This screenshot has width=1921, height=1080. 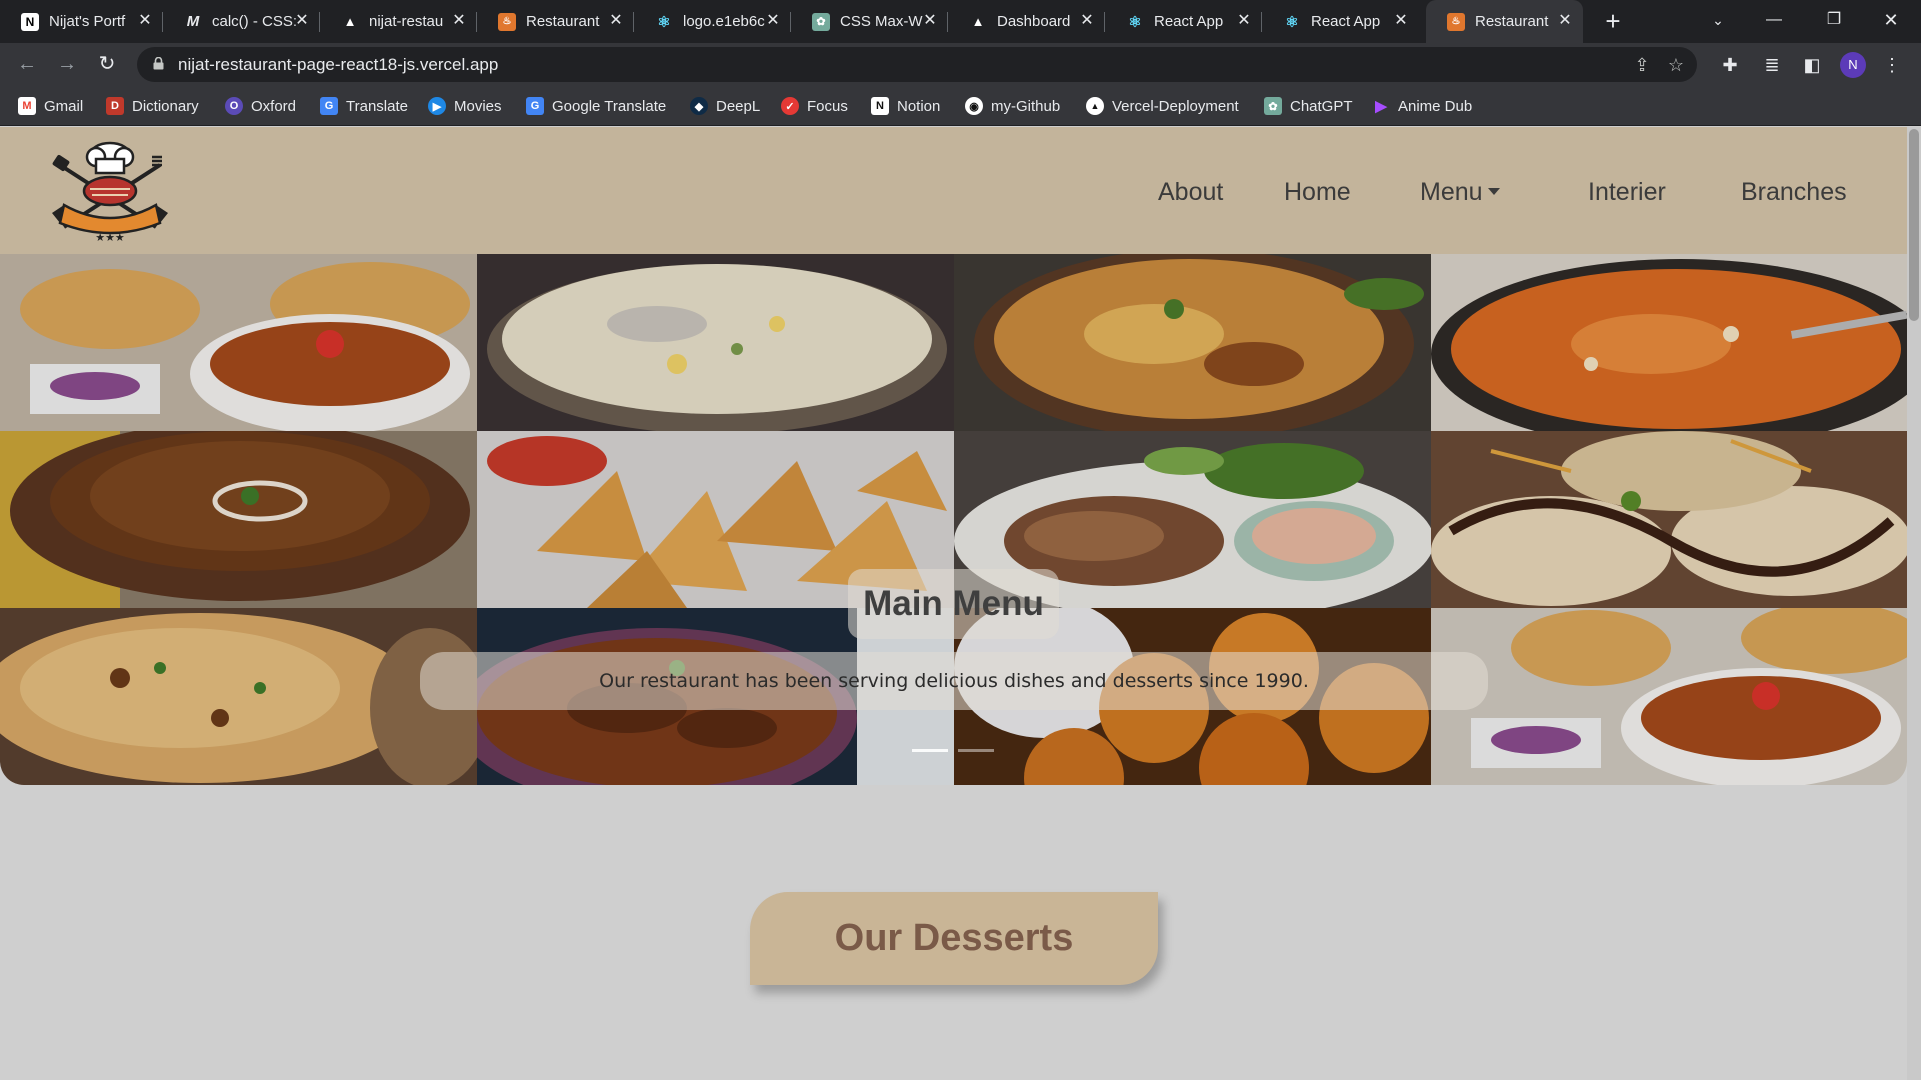 I want to click on carousel-indicator-active, so click(x=930, y=750).